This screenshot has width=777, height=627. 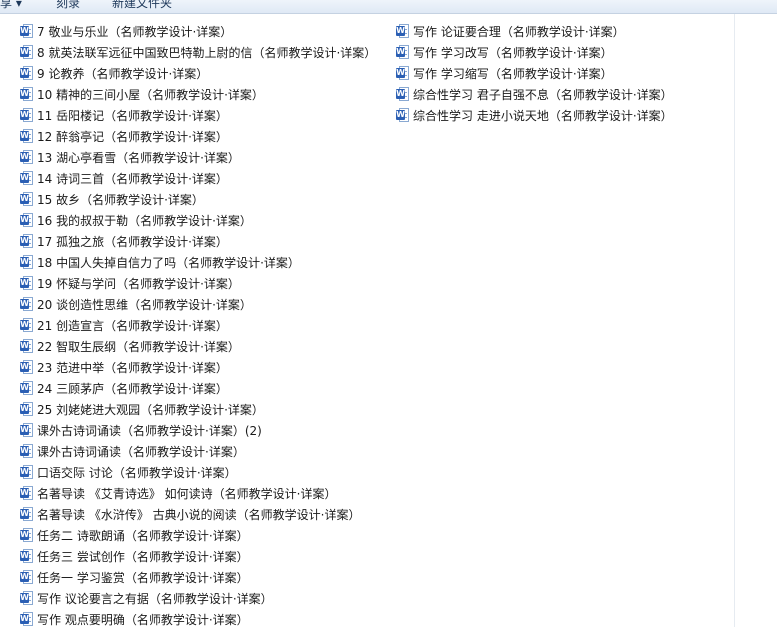 I want to click on file-item: W 8 就英法联军远征中国致巴特勒上尉的信（名师教学设计·详案）, so click(x=198, y=52).